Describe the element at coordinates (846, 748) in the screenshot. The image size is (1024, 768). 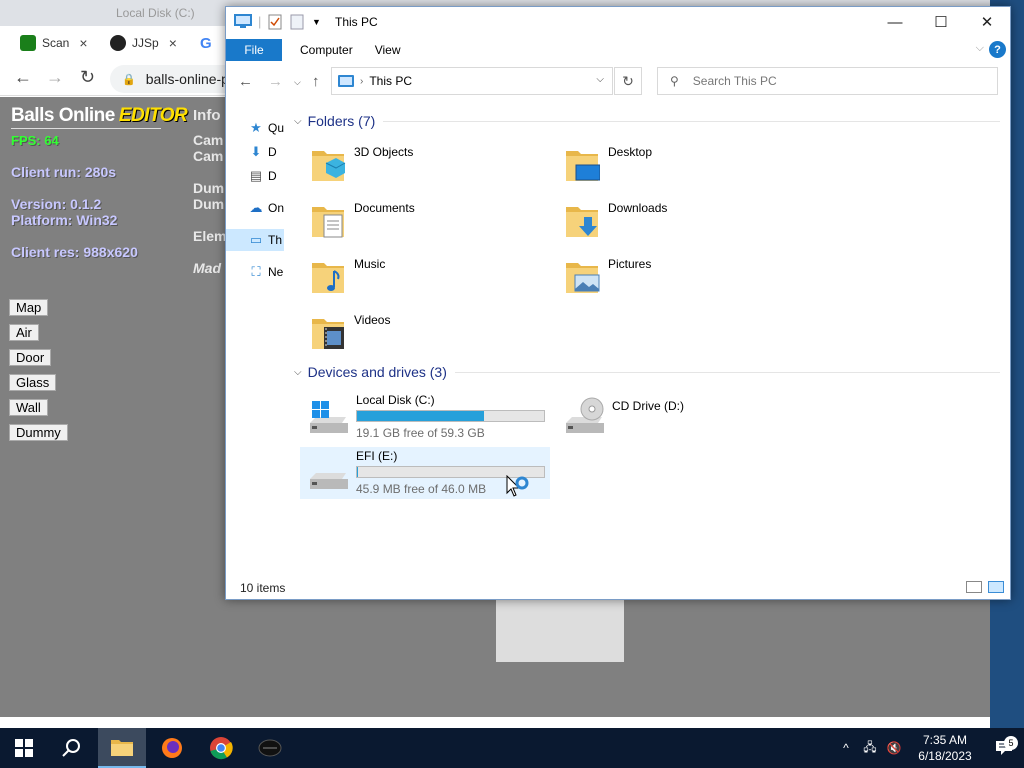
I see `show-hidden-icons-icon: ^` at that location.